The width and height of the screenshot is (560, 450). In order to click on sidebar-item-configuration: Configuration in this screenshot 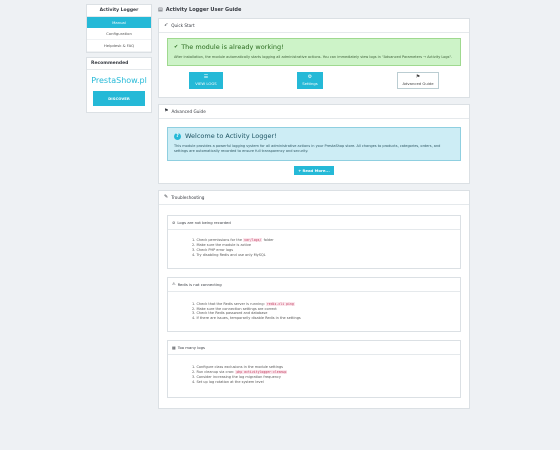, I will do `click(119, 34)`.